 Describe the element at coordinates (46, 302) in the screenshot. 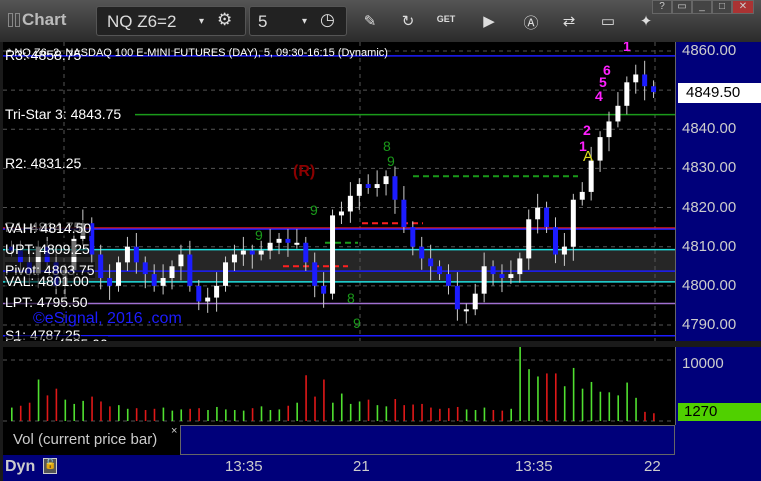

I see `level-label: LPT: 4795.50` at that location.